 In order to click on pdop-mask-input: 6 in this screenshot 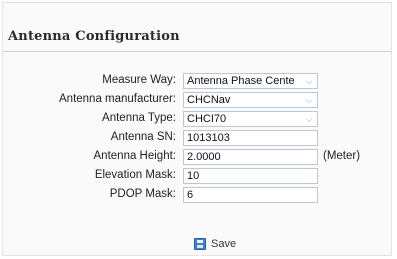, I will do `click(250, 195)`.